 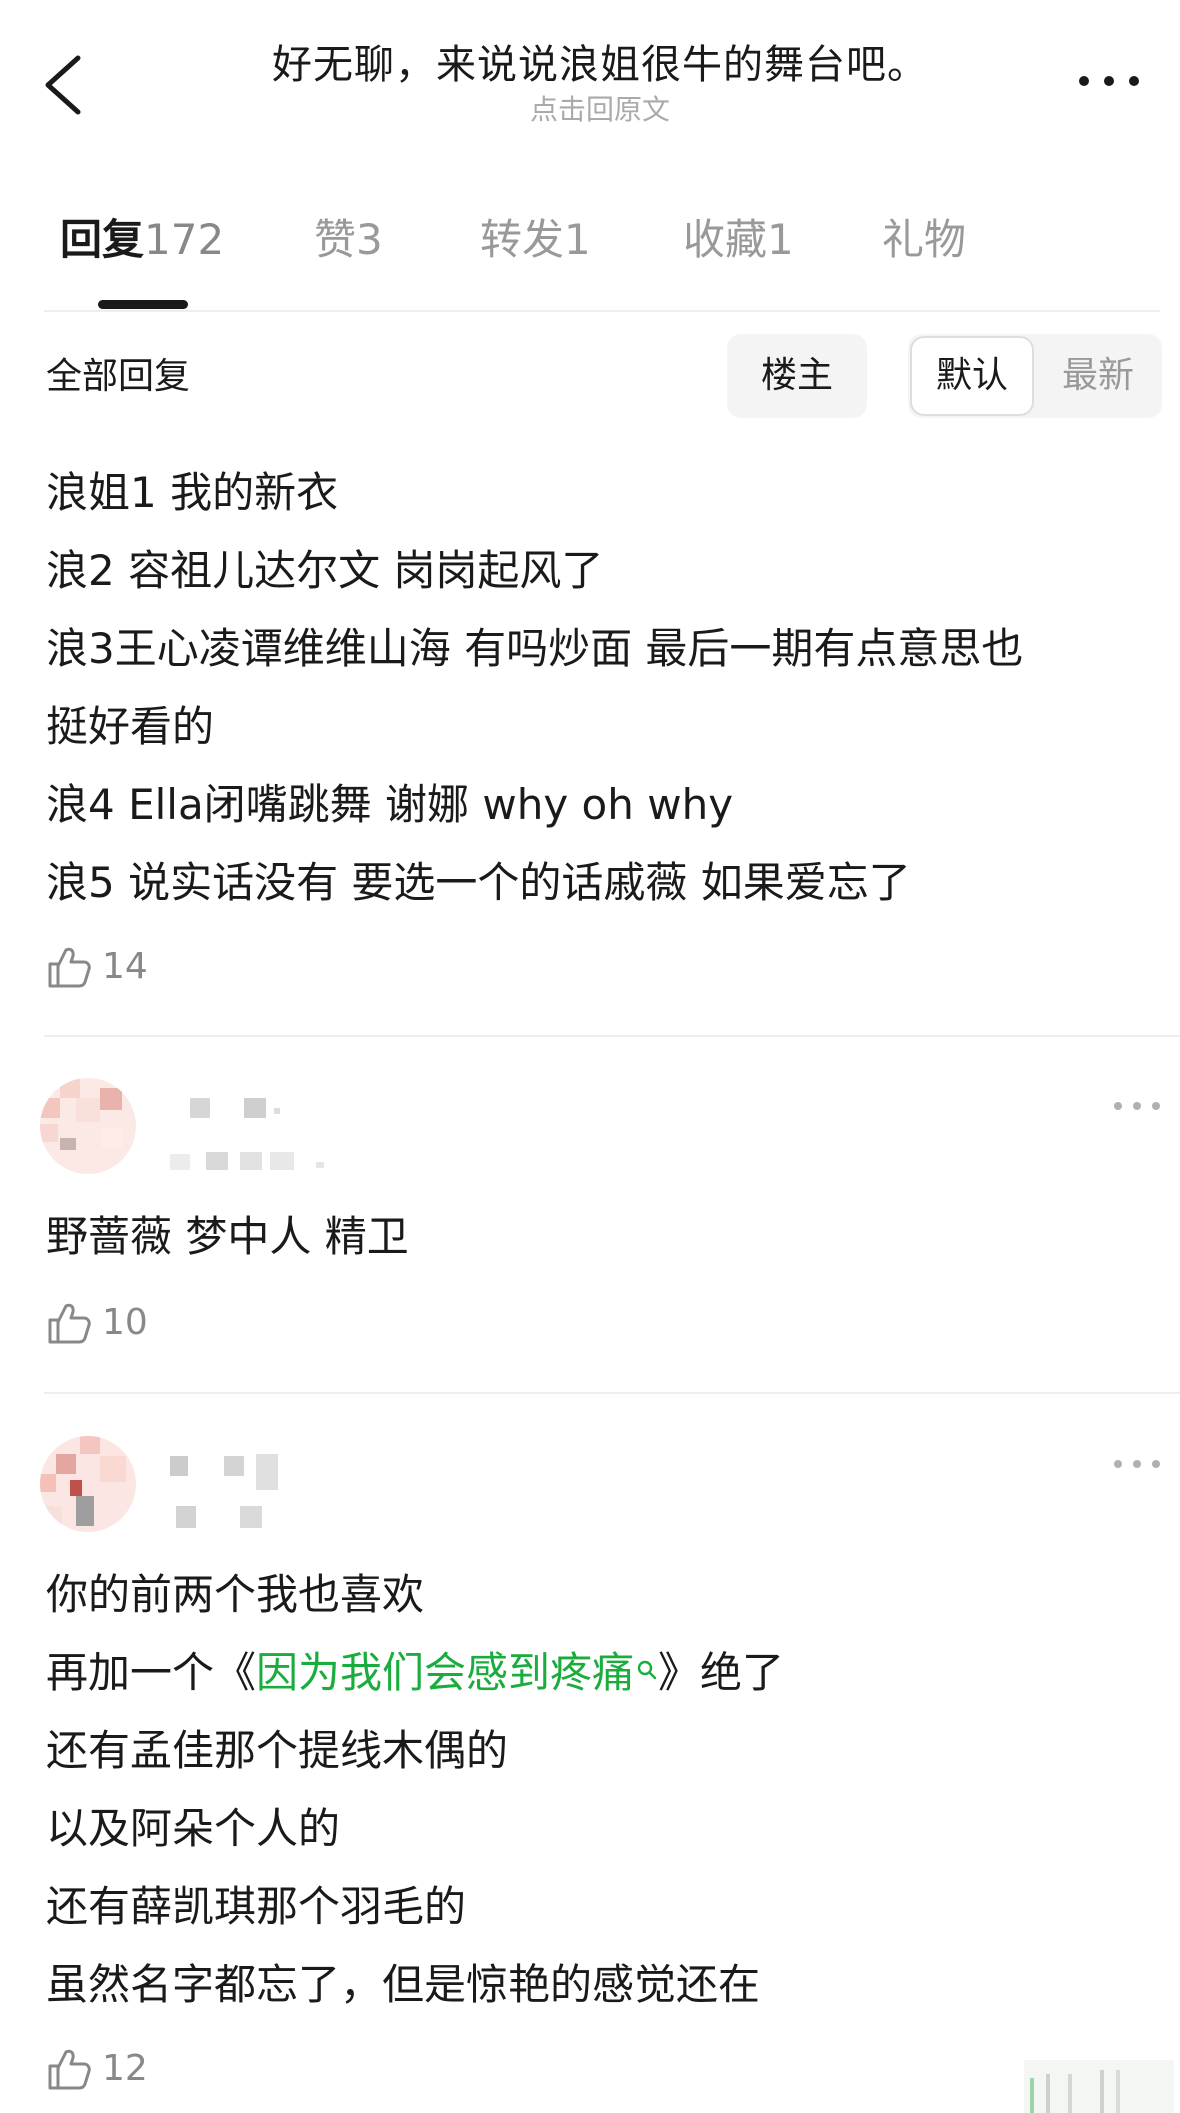 I want to click on tab-bar: 回复172 赞3 转发1 收藏1 礼物, so click(x=594, y=260).